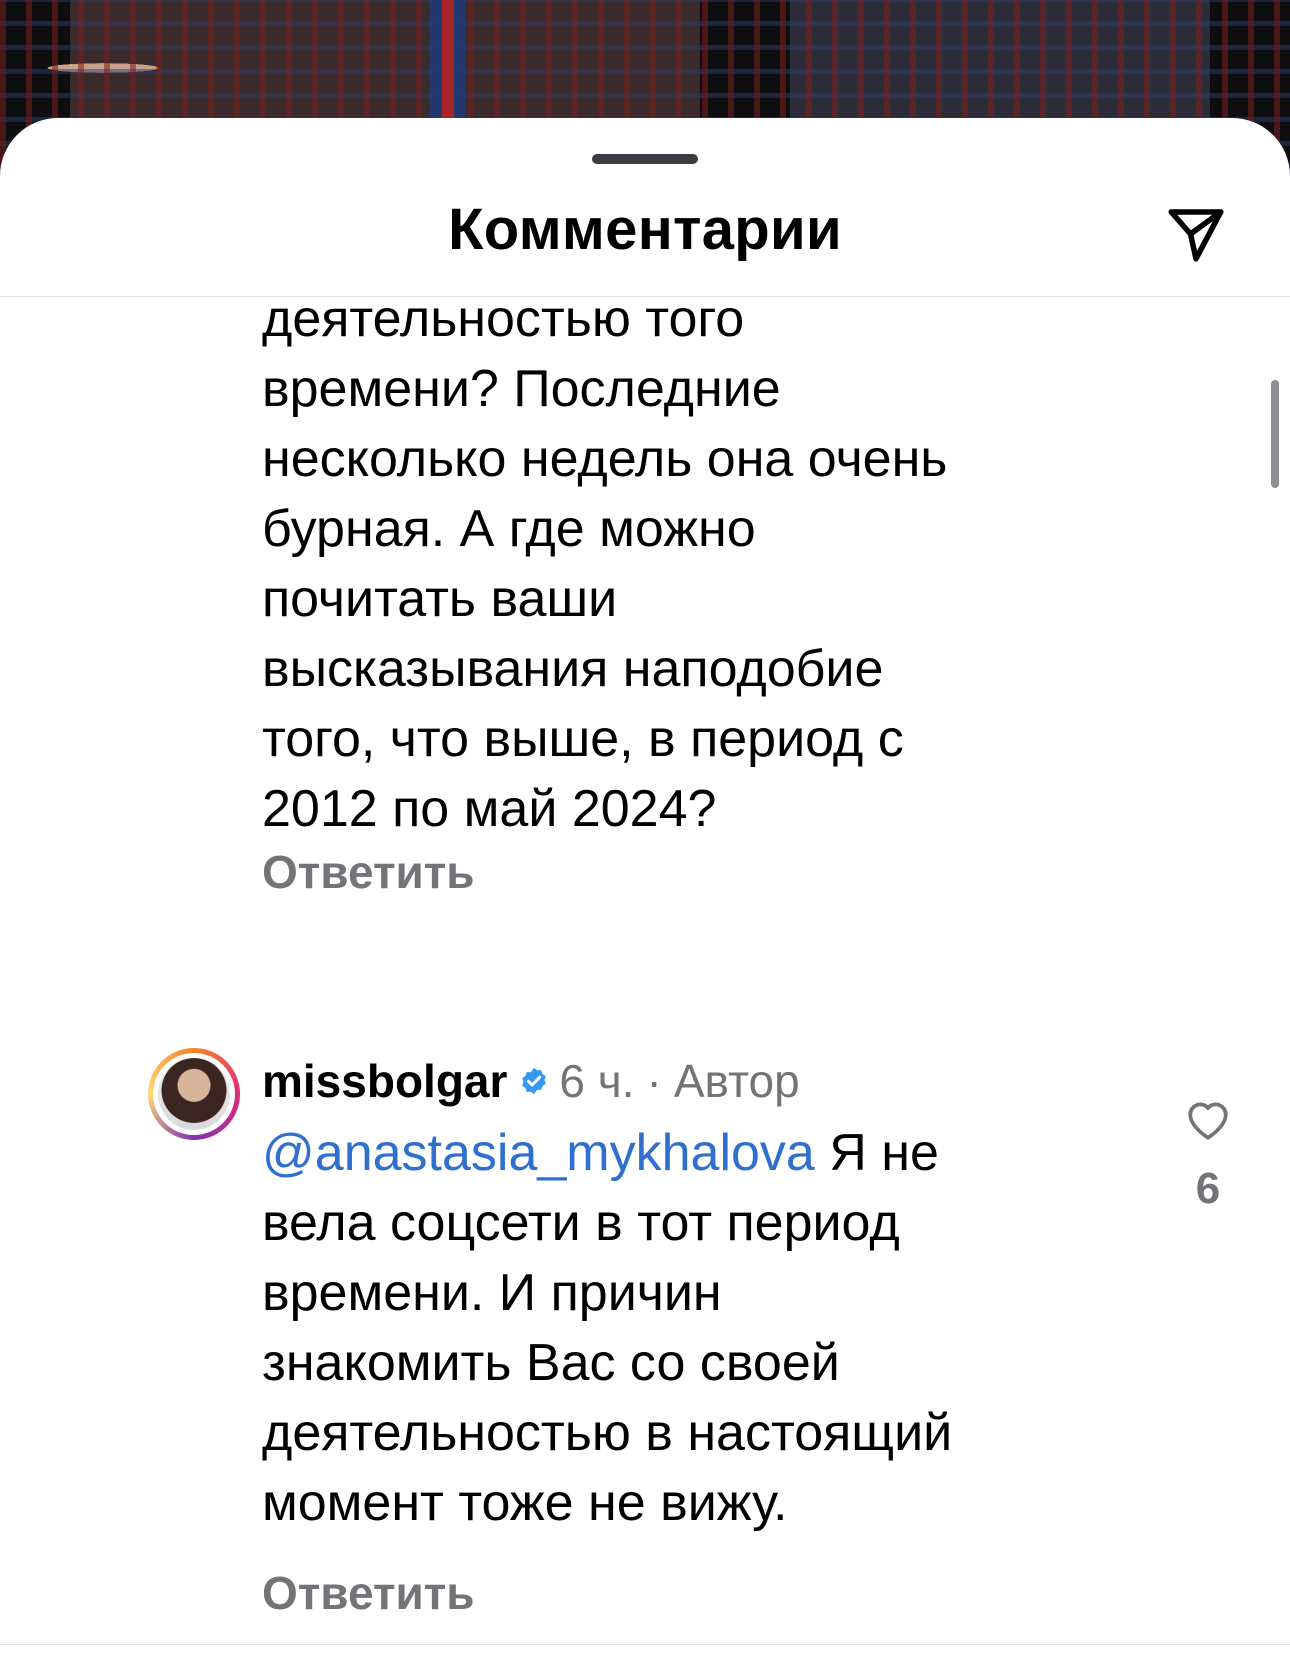 This screenshot has width=1290, height=1674. I want to click on reply-button: Ответить, so click(368, 872).